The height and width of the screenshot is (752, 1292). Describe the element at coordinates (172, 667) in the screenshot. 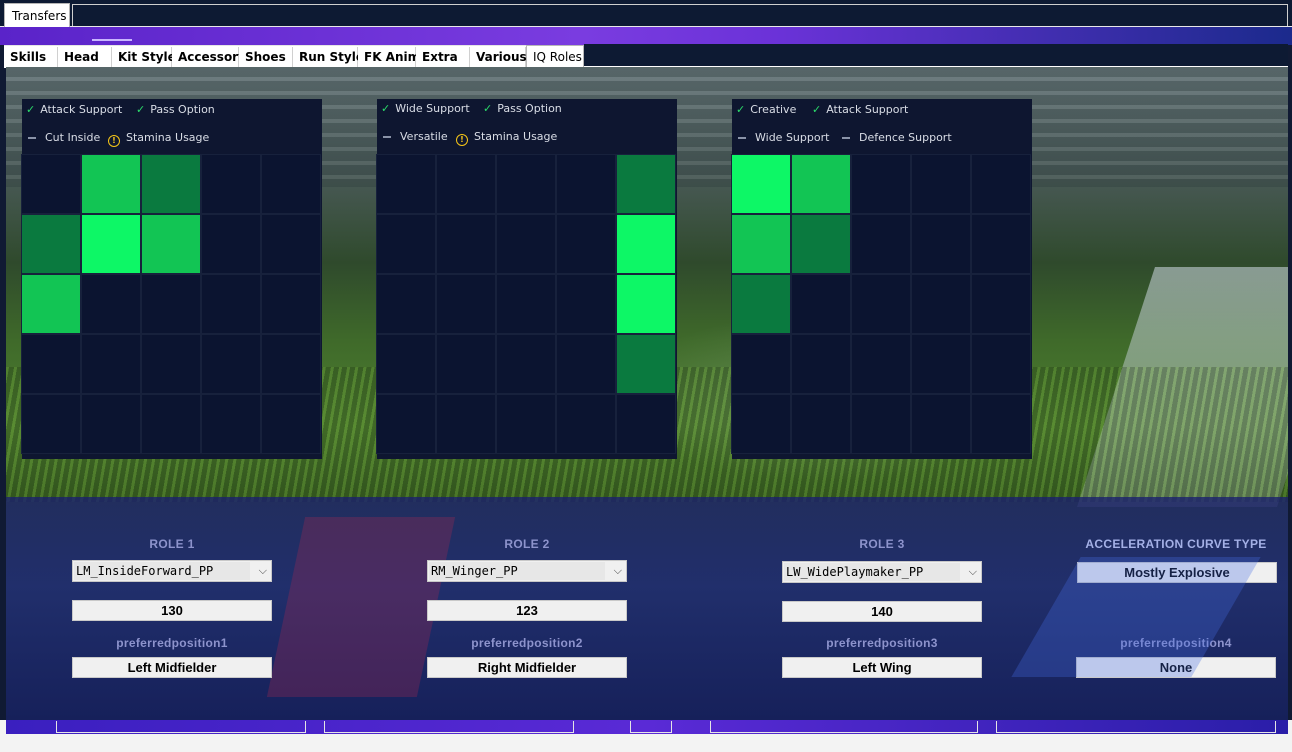

I see `preferred-position-1-field: Left Midfielder` at that location.